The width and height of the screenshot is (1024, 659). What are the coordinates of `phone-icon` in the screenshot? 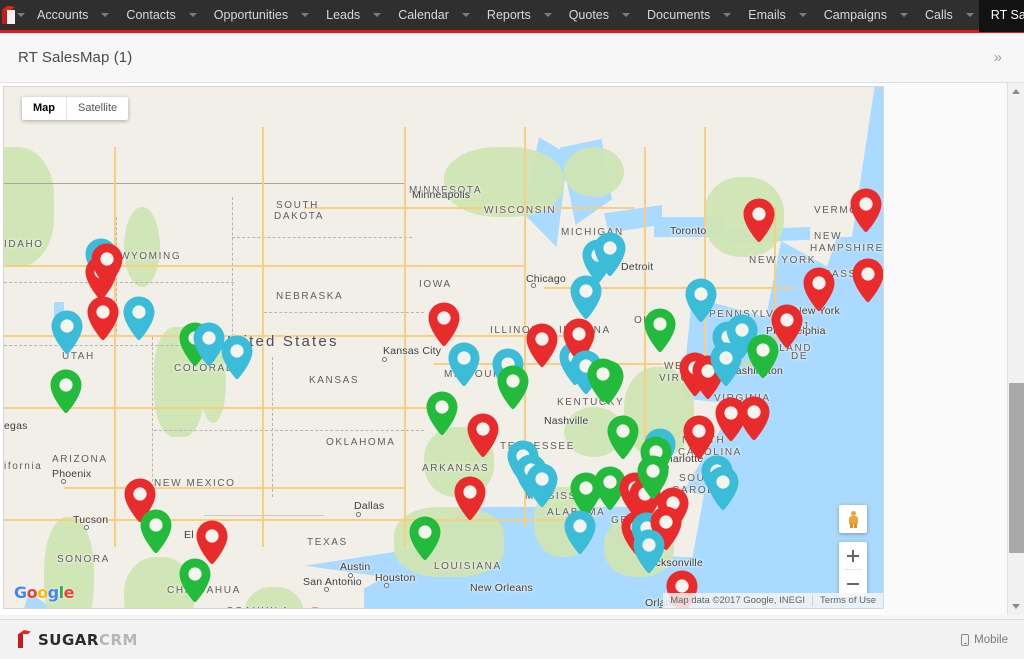 It's located at (965, 639).